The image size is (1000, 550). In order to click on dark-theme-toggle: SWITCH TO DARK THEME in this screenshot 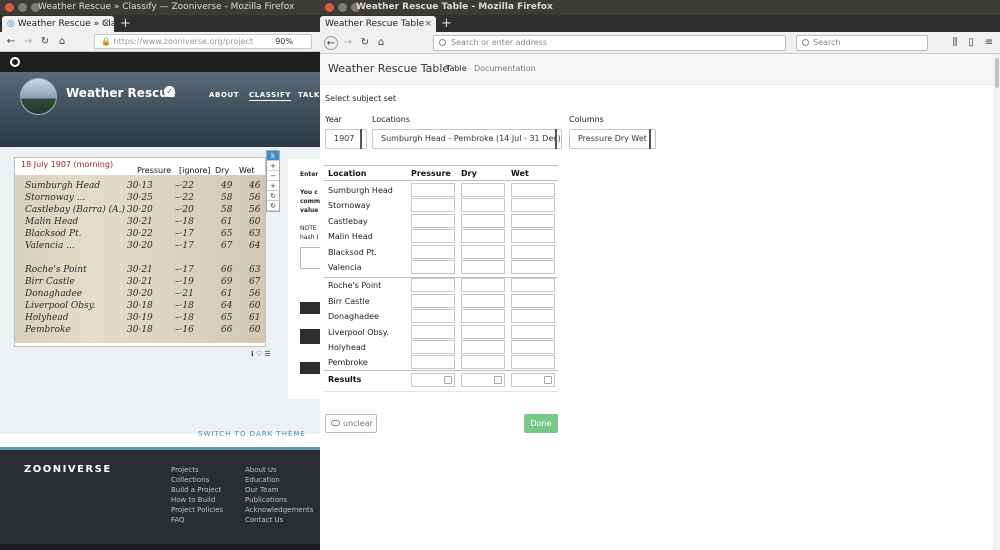, I will do `click(252, 434)`.